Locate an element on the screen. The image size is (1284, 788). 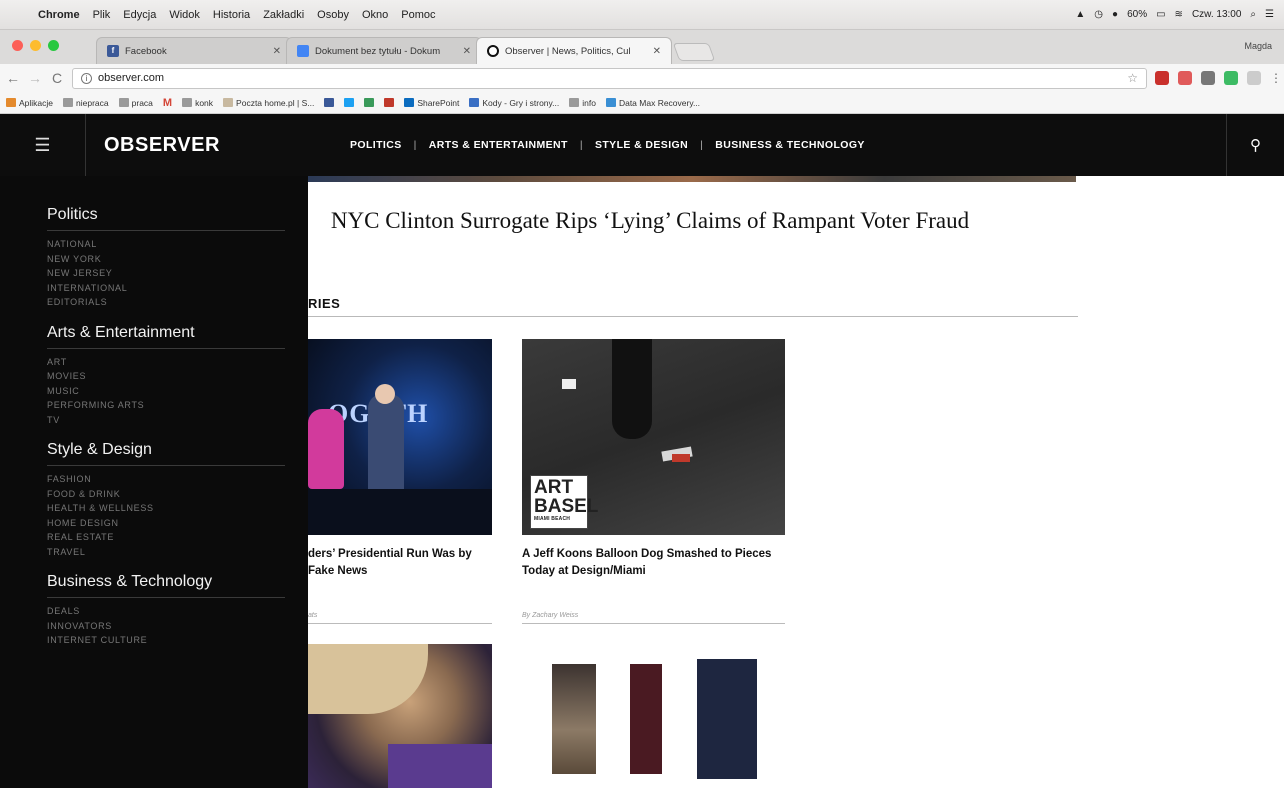
drawer-link: PERFORMING ARTS is located at coordinates (177, 405).